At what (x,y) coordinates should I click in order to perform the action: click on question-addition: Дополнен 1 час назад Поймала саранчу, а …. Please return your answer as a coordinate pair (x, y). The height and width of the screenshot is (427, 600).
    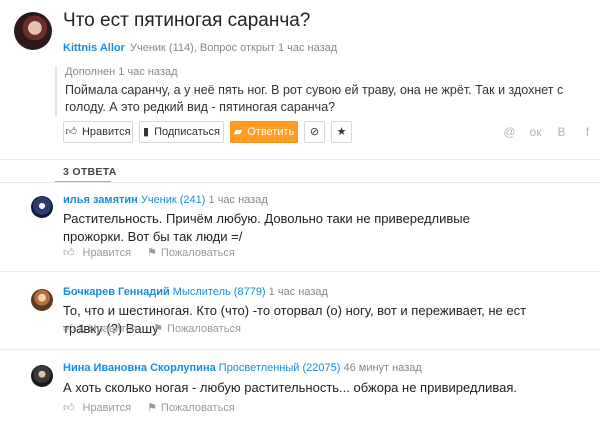
    Looking at the image, I should click on (320, 91).